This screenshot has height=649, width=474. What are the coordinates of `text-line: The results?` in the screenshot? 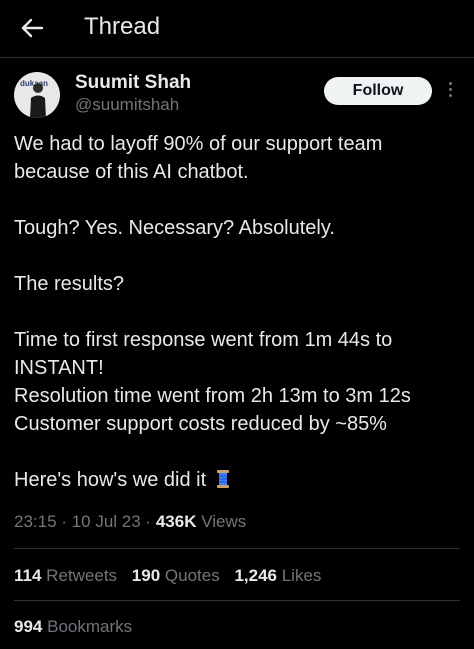 It's located at (69, 284).